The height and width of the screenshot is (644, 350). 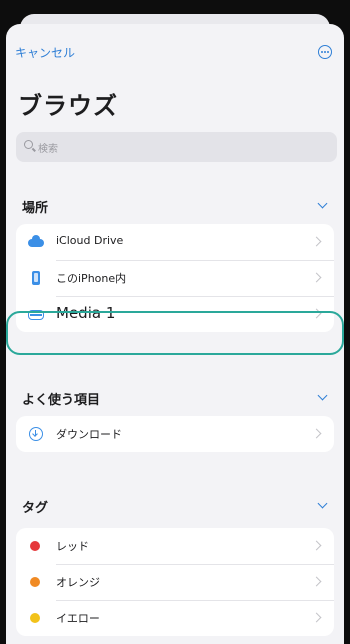 I want to click on list-item-tag-orange: オレンジ, so click(x=175, y=582).